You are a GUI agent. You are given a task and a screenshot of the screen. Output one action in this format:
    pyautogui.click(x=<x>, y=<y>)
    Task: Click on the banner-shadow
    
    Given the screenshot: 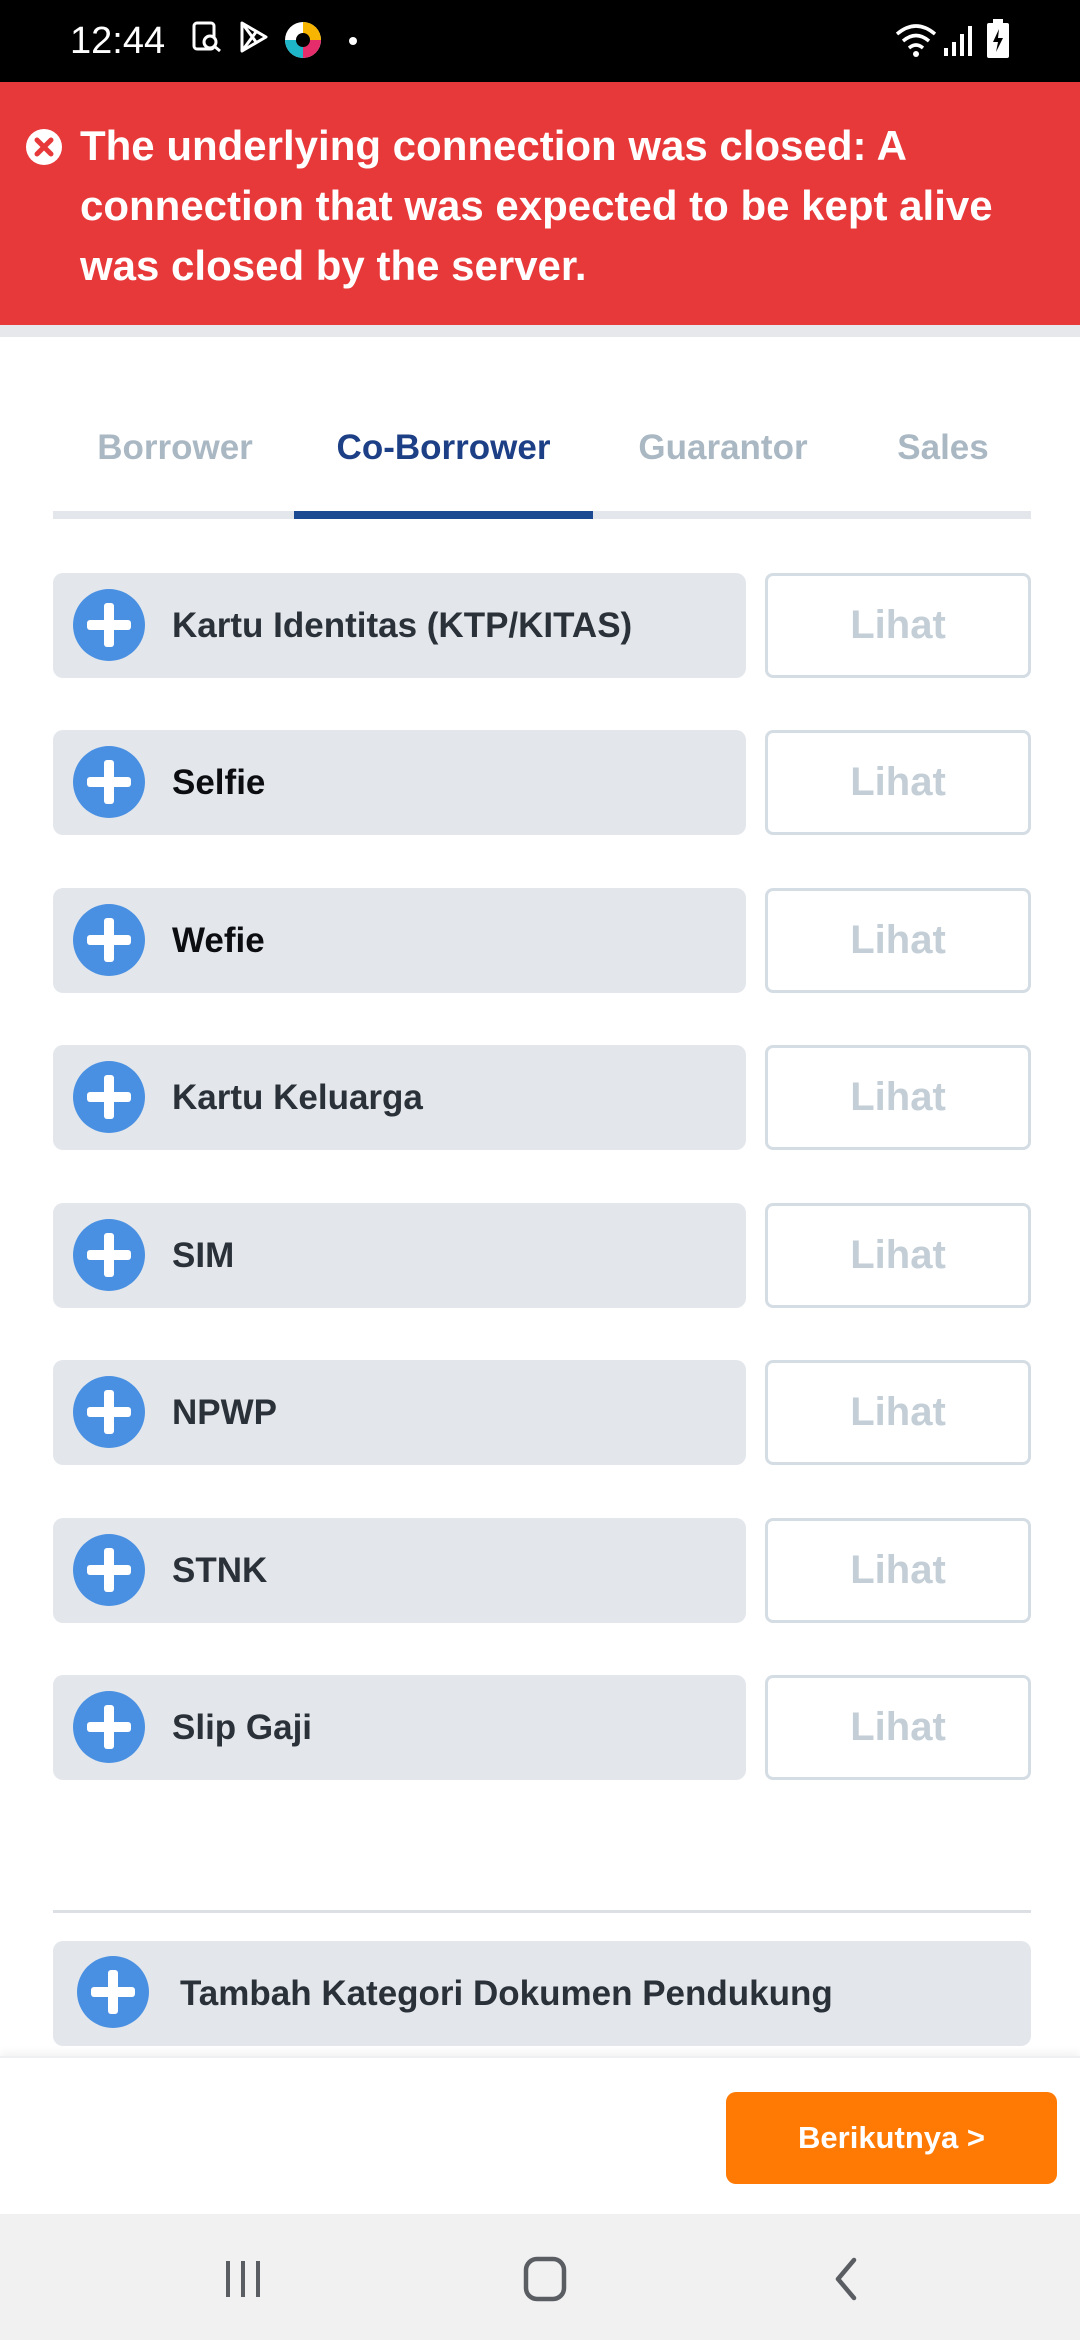 What is the action you would take?
    pyautogui.click(x=540, y=331)
    